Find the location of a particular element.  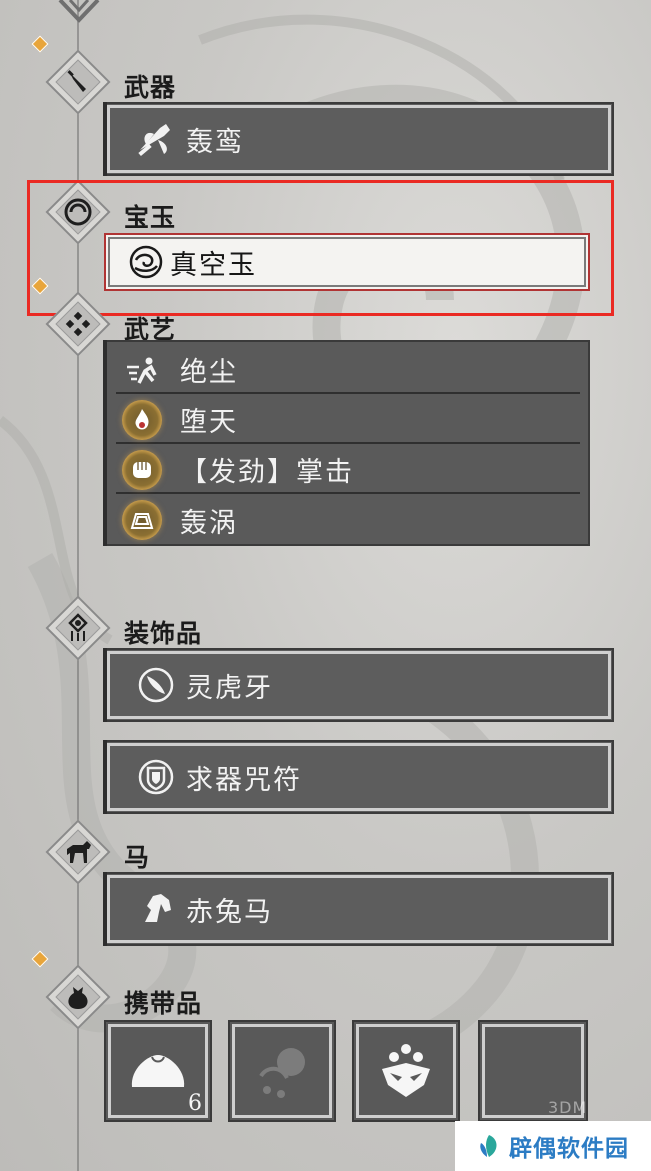

arts-item: 轰涡 is located at coordinates (348, 520).